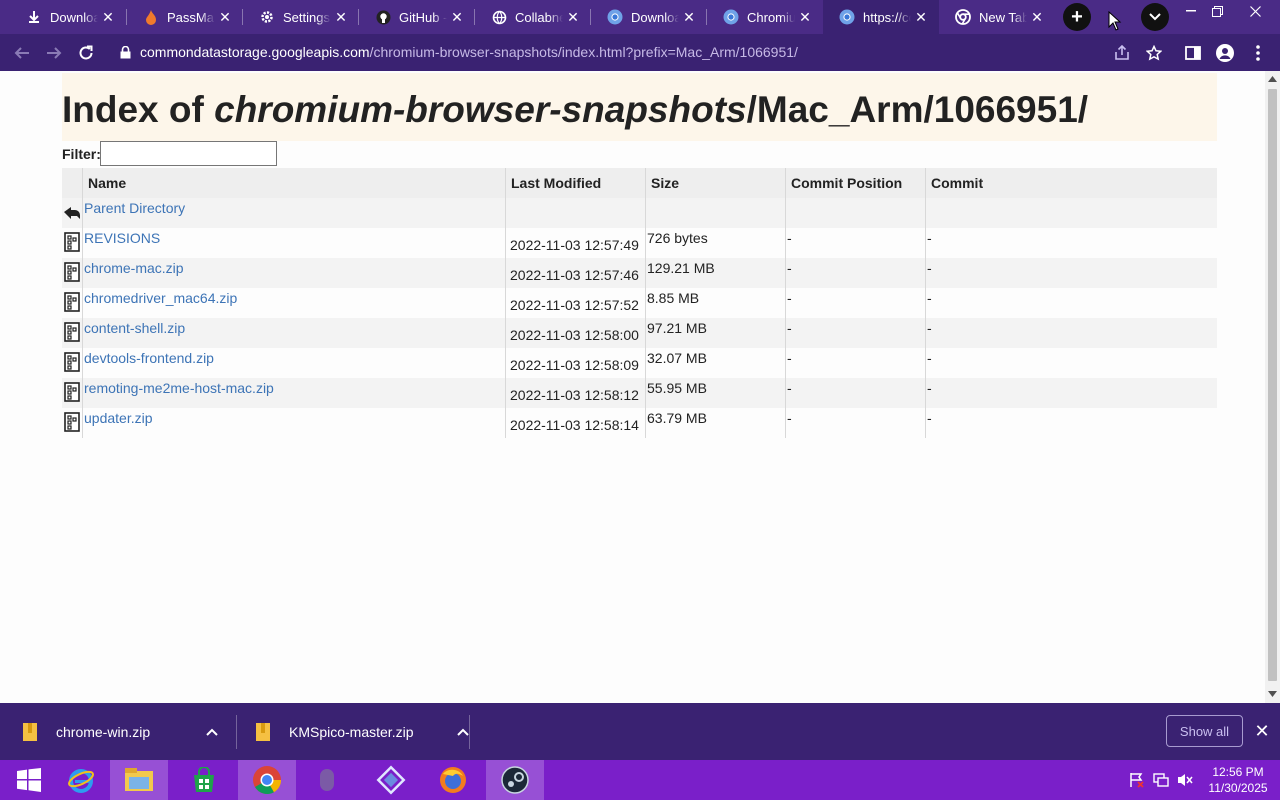 The image size is (1280, 800). What do you see at coordinates (160, 298) in the screenshot?
I see `file-link: chromedriver_mac64.zip` at bounding box center [160, 298].